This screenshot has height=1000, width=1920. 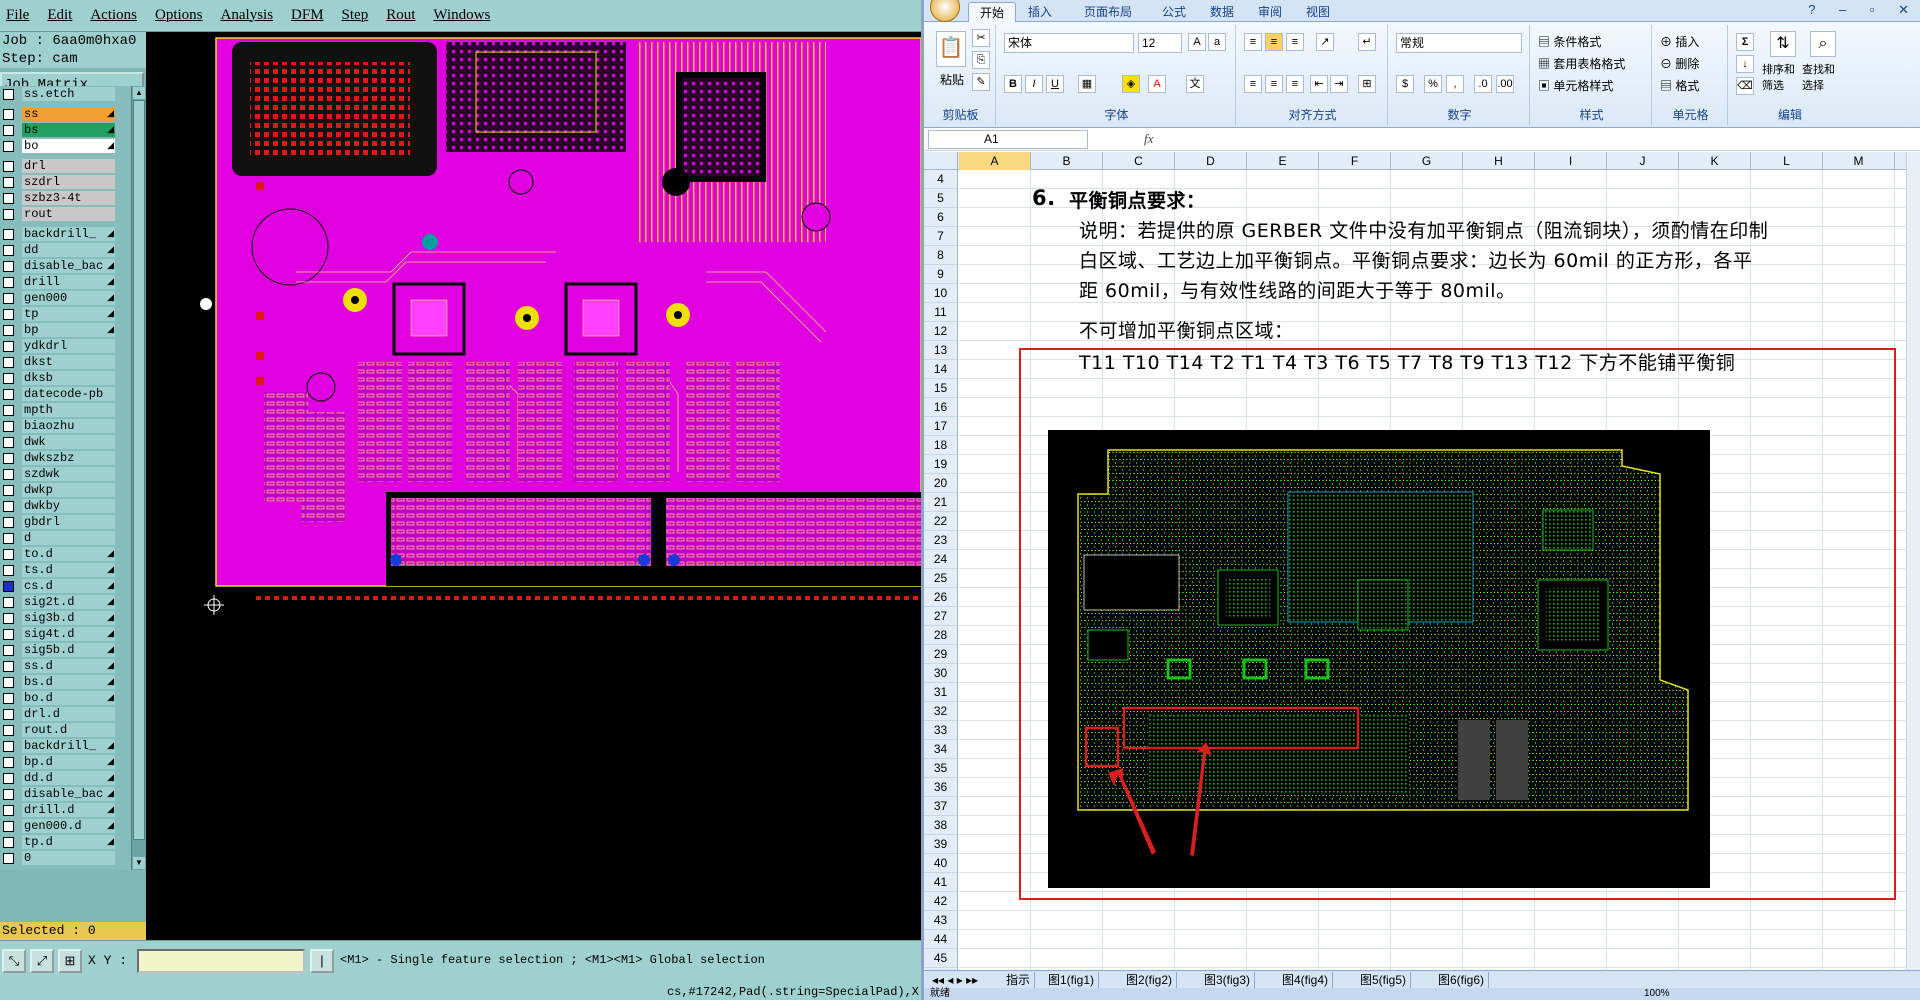 What do you see at coordinates (1657, 994) in the screenshot?
I see `zoom-level: 100%` at bounding box center [1657, 994].